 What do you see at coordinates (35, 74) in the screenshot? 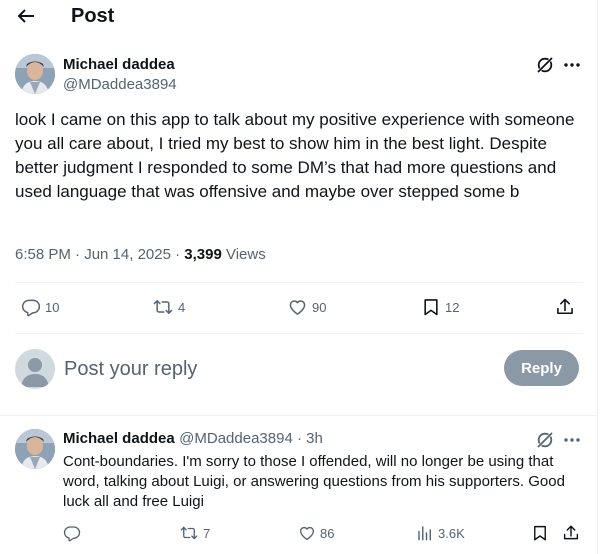
I see `avatar` at bounding box center [35, 74].